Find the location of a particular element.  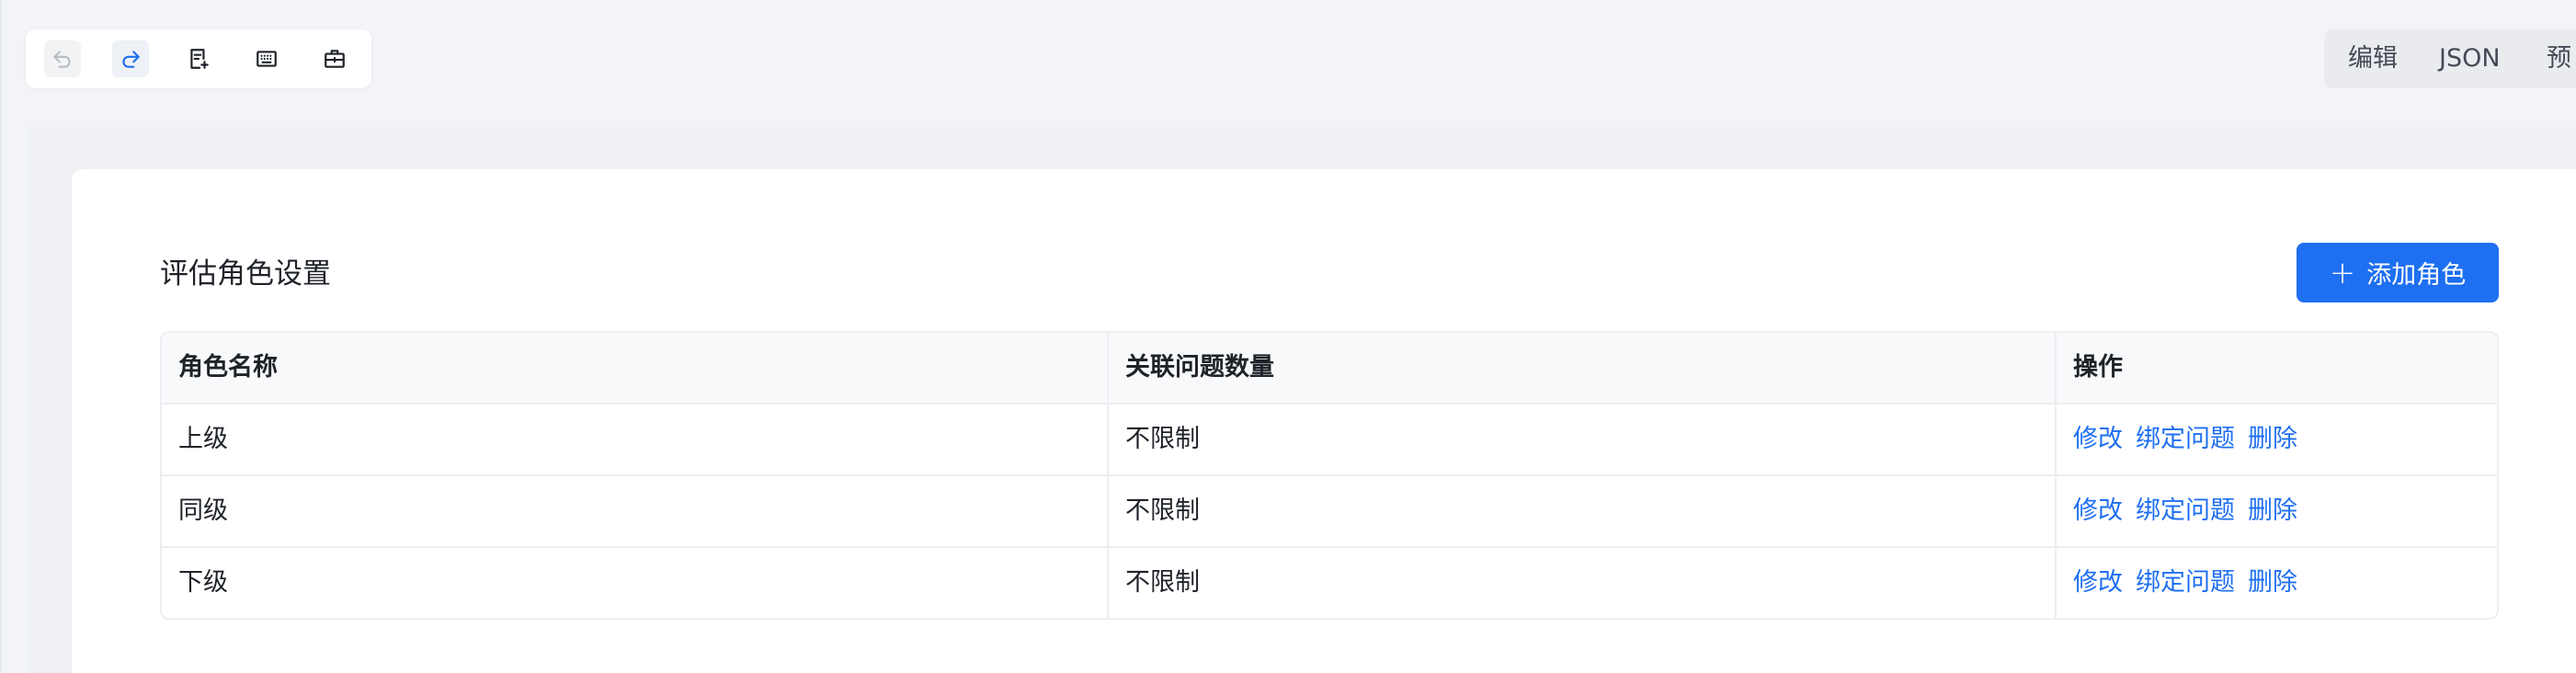

plus-icon: + is located at coordinates (2342, 272).